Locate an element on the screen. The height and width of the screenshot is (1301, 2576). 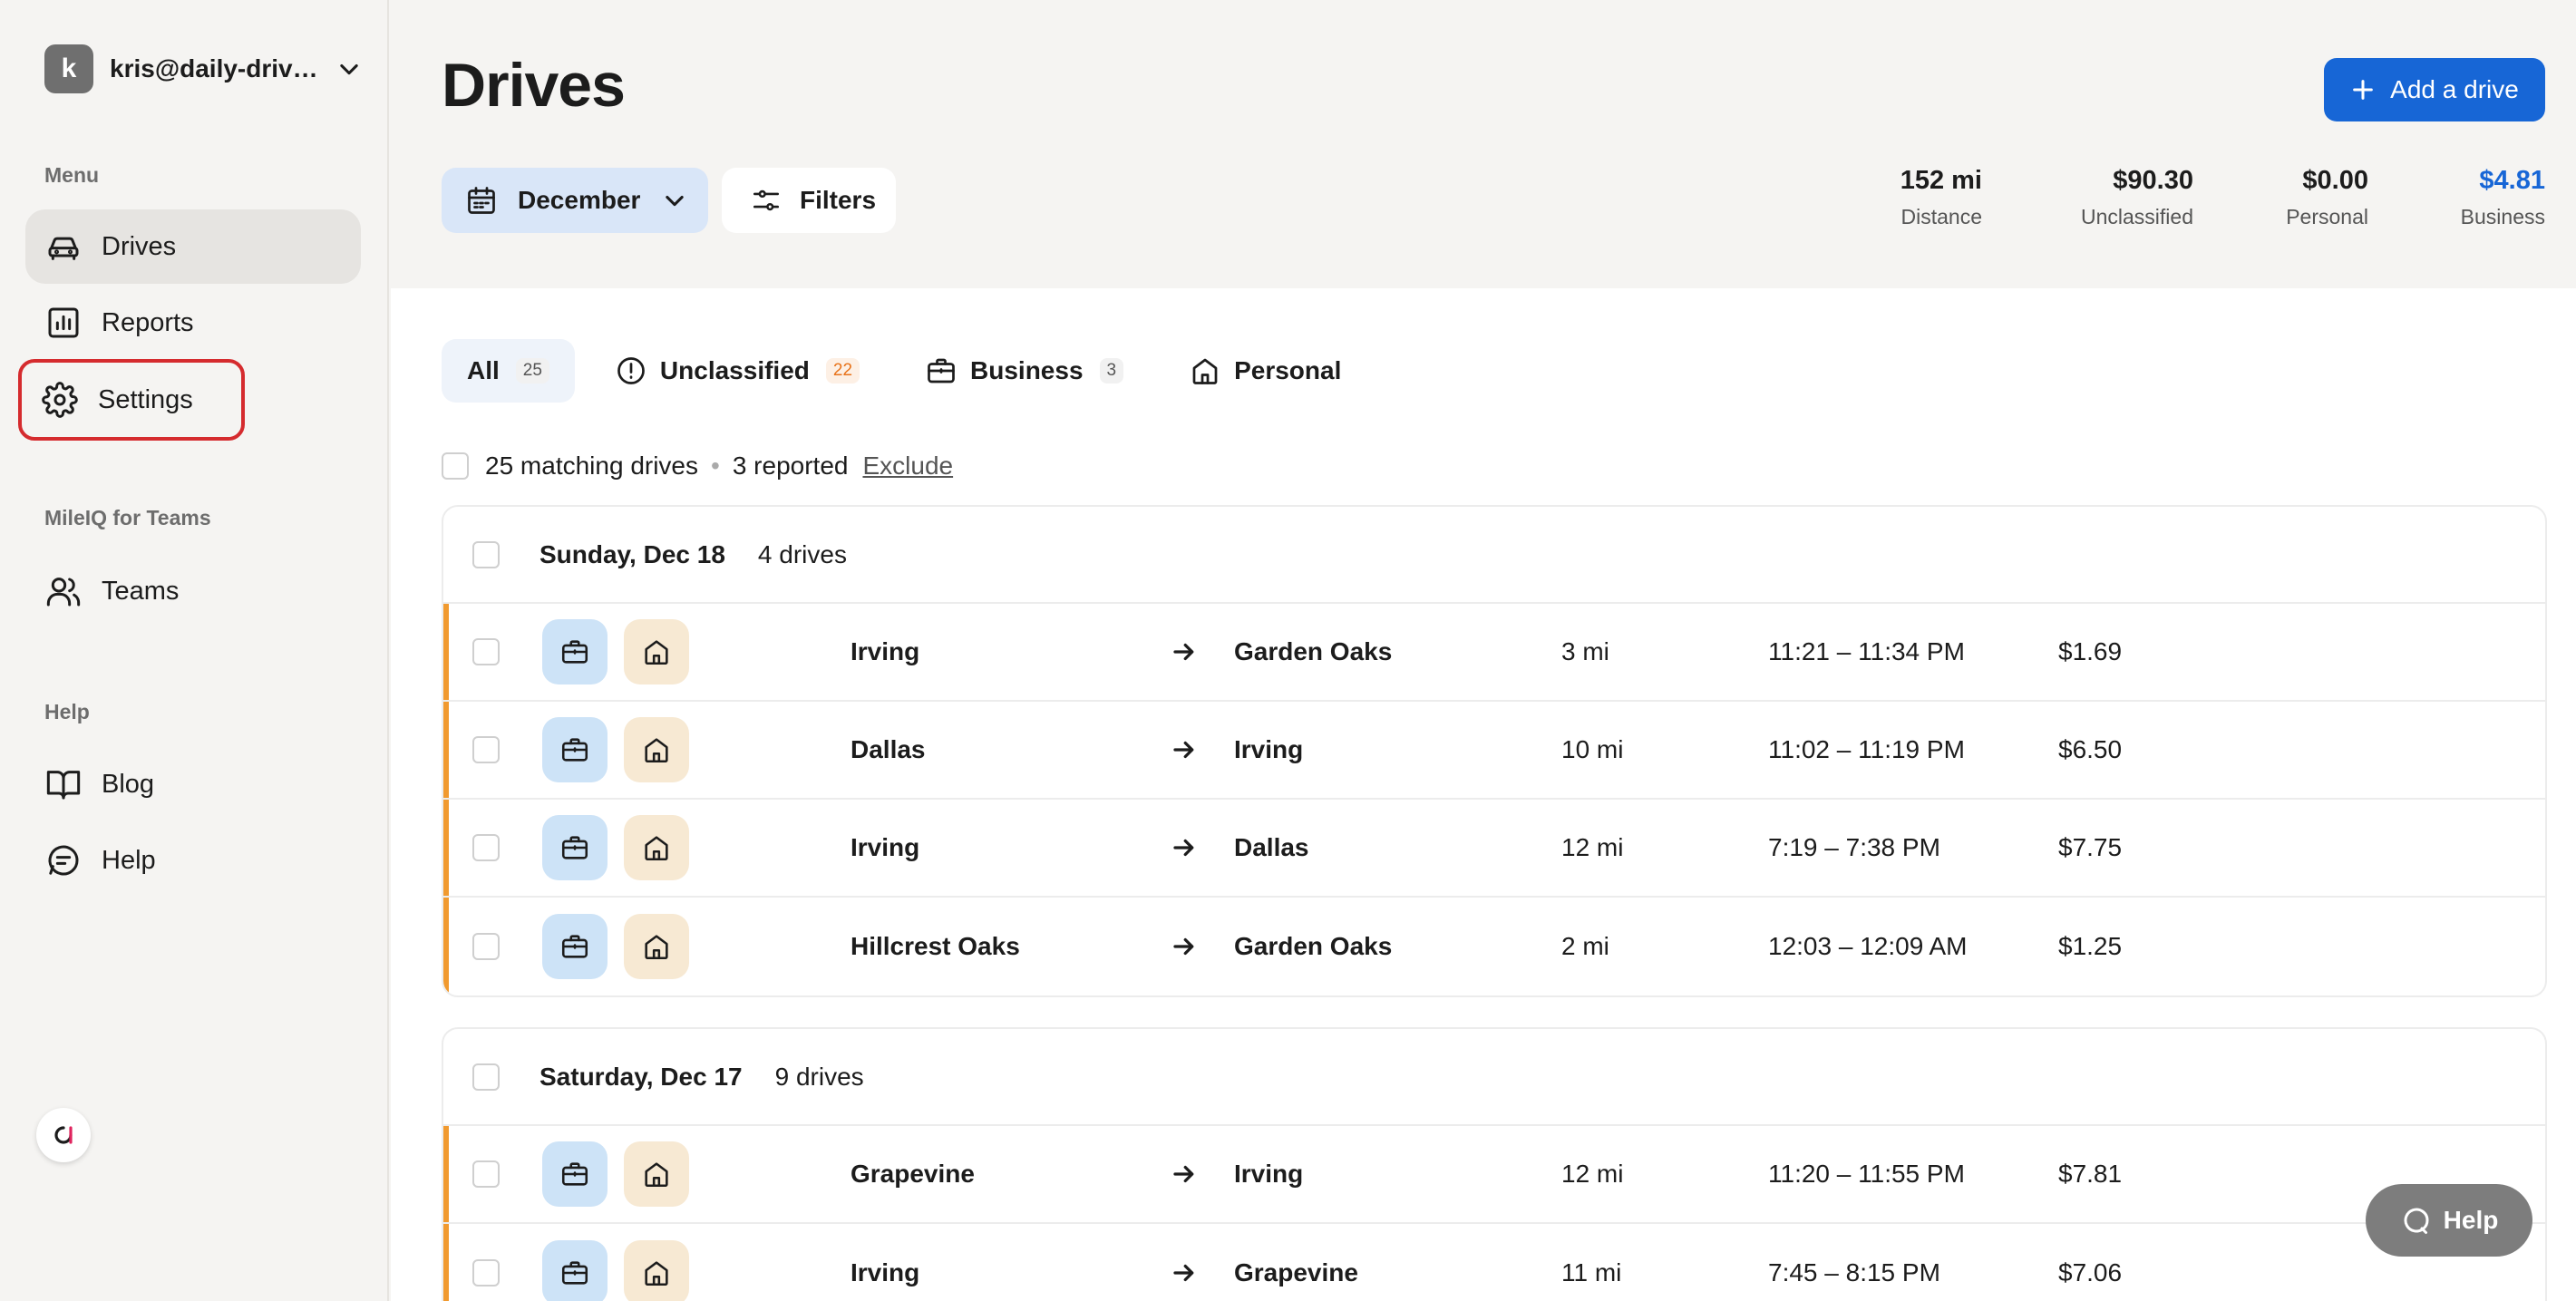
page-title: Drives is located at coordinates (534, 85).